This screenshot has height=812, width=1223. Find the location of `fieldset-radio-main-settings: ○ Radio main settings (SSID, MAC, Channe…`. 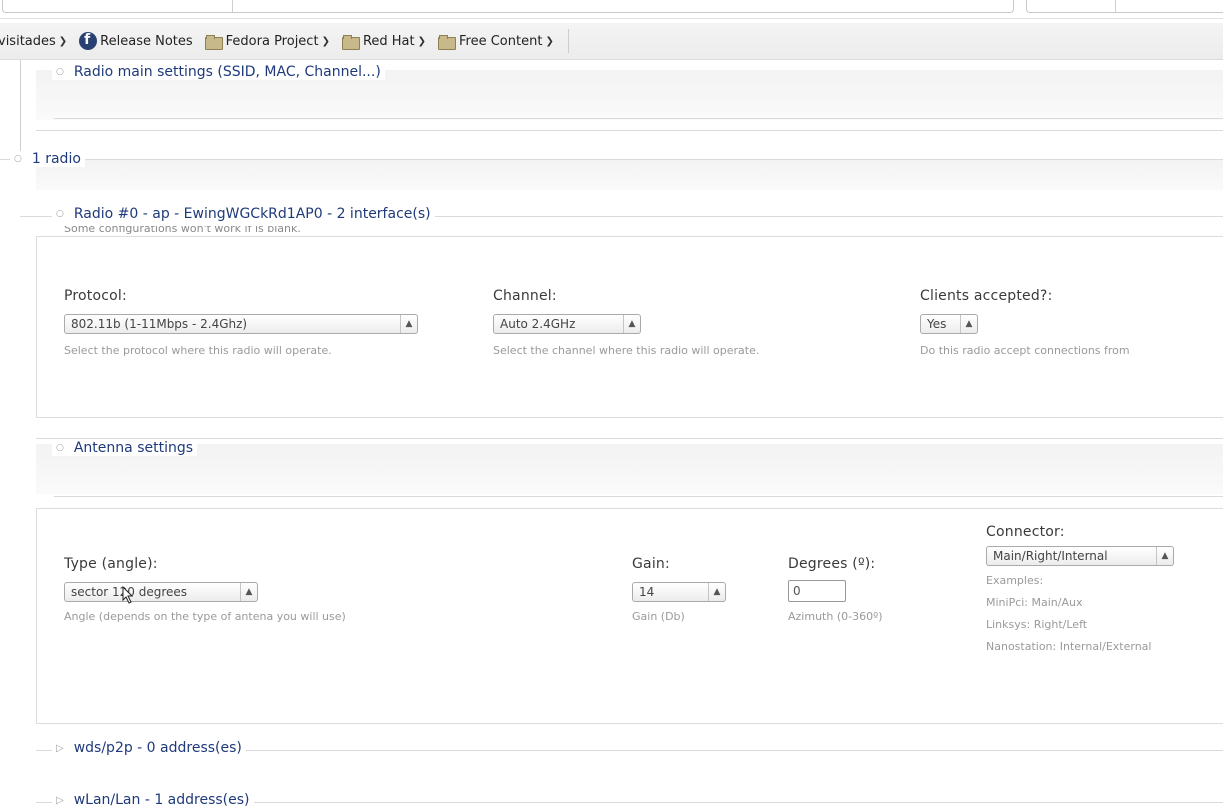

fieldset-radio-main-settings: ○ Radio main settings (SSID, MAC, Channe… is located at coordinates (218, 72).